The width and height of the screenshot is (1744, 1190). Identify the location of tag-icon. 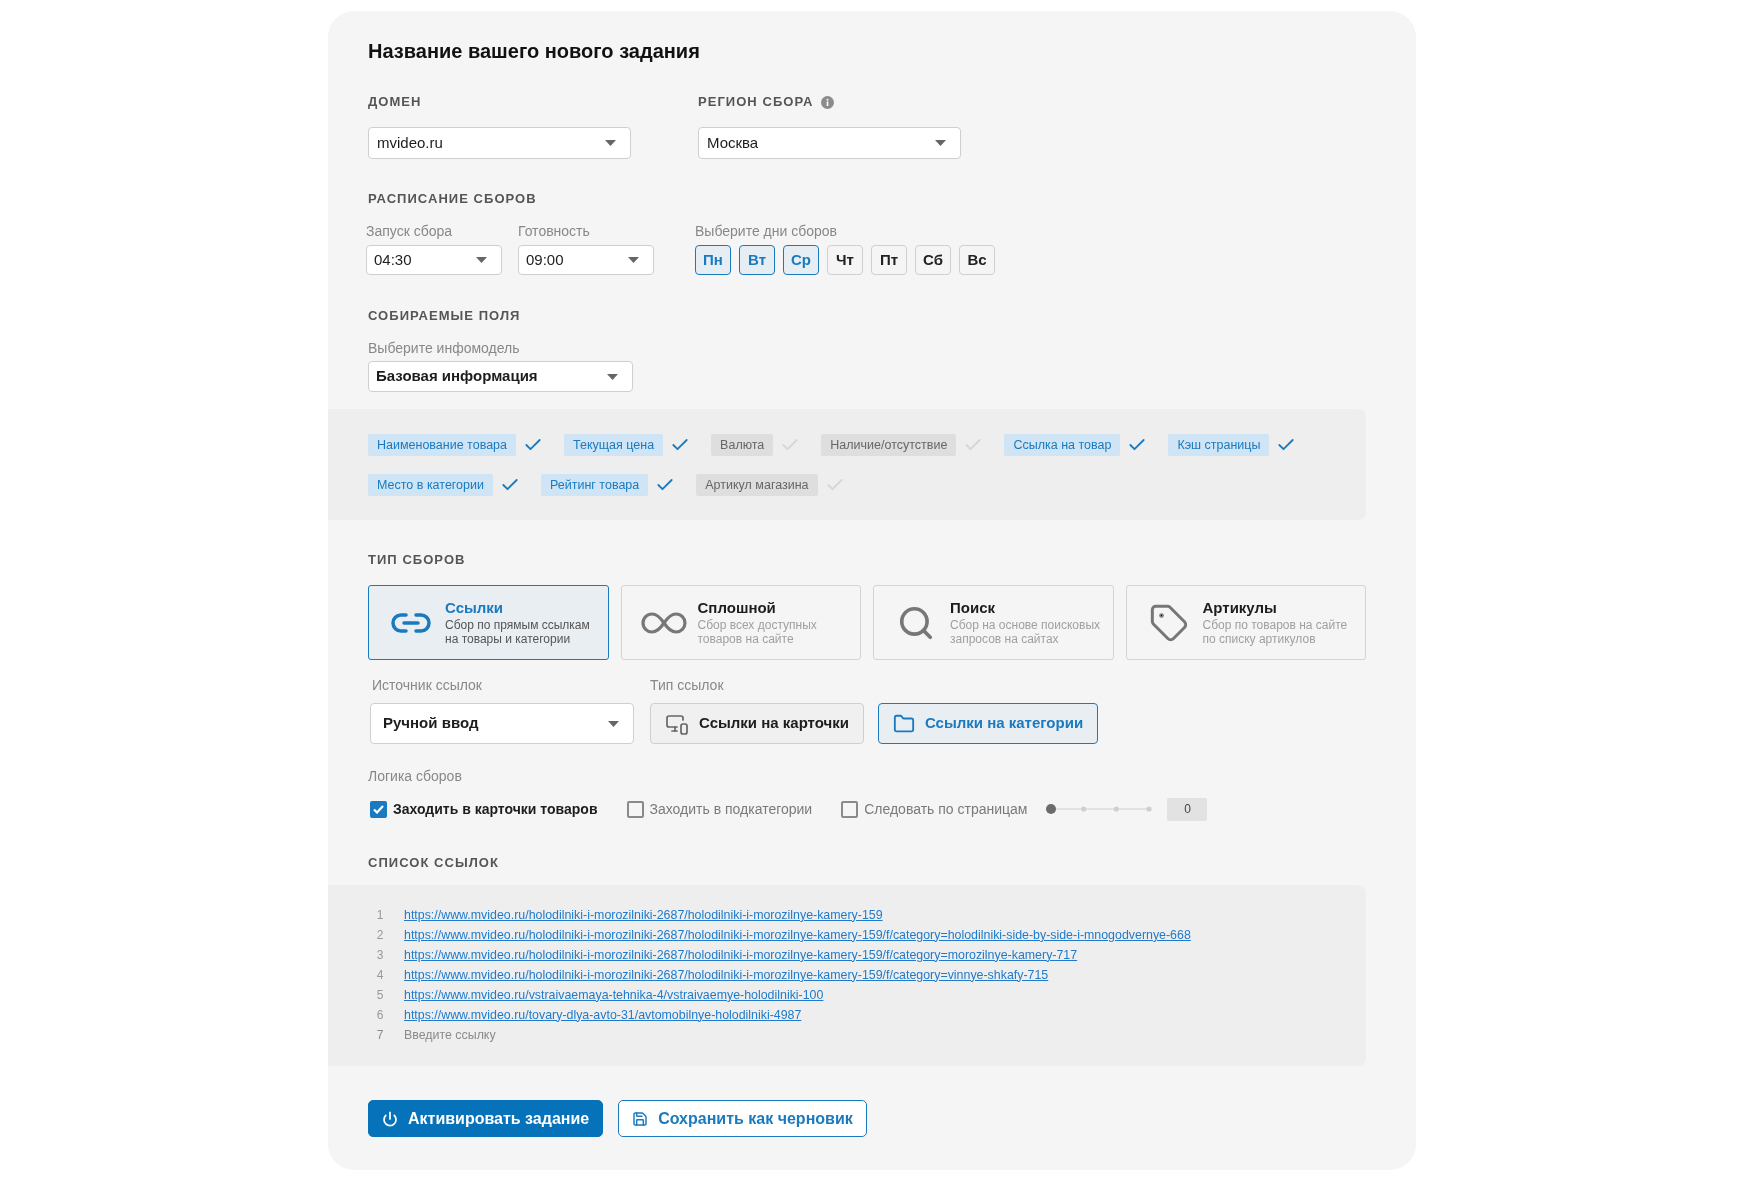
(1168, 622).